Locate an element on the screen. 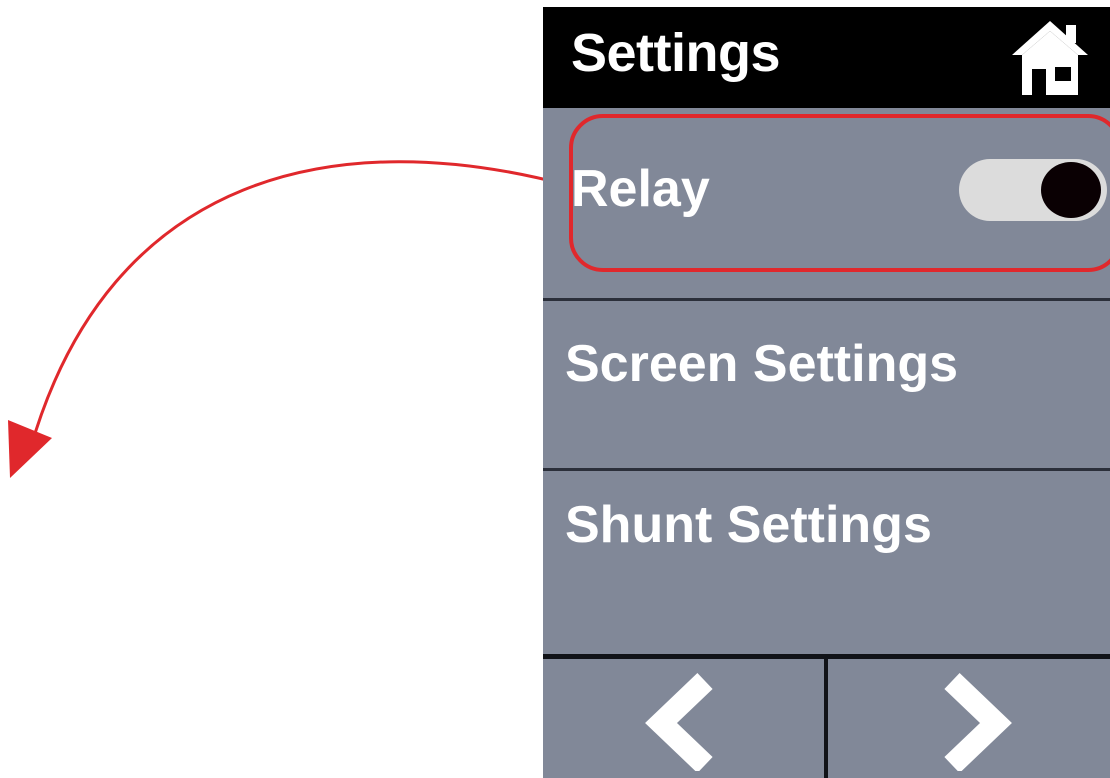 The image size is (1110, 778). toggle-knob is located at coordinates (1071, 190).